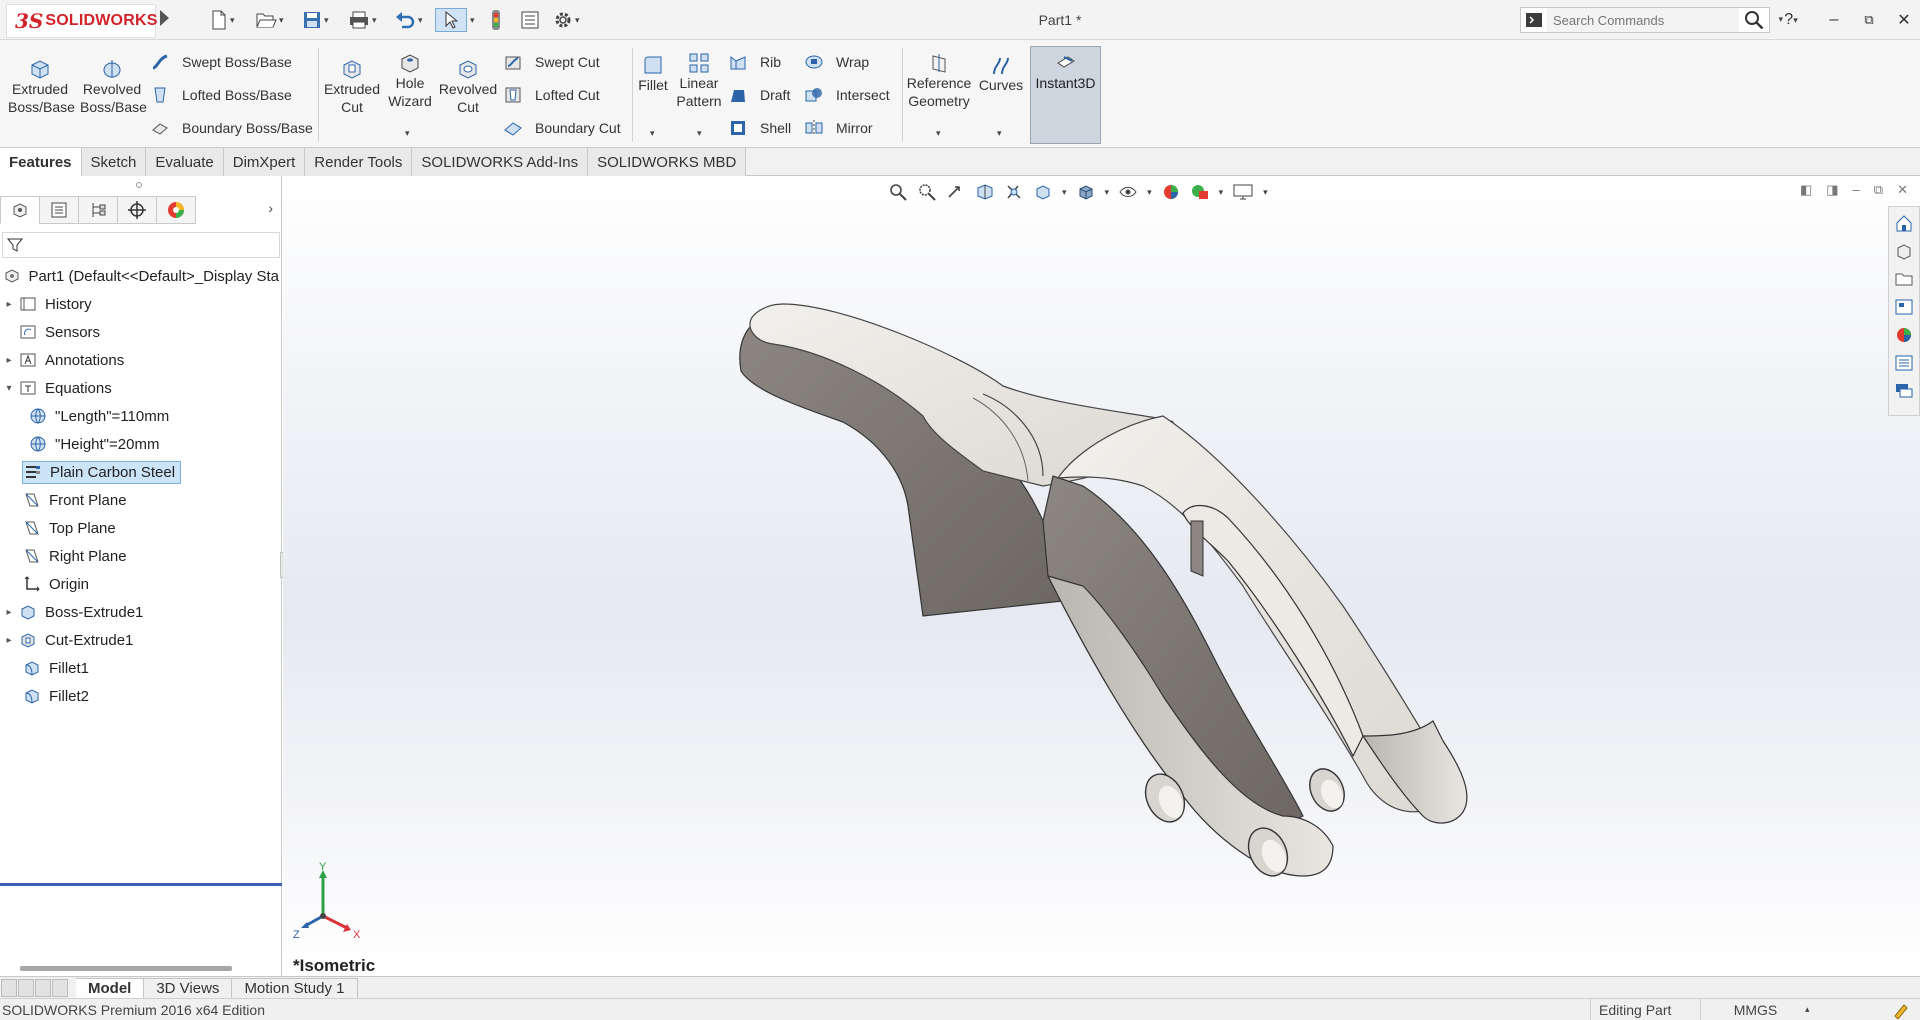 This screenshot has height=1020, width=1920. I want to click on tab-mbd: SOLIDWORKS MBD, so click(667, 162).